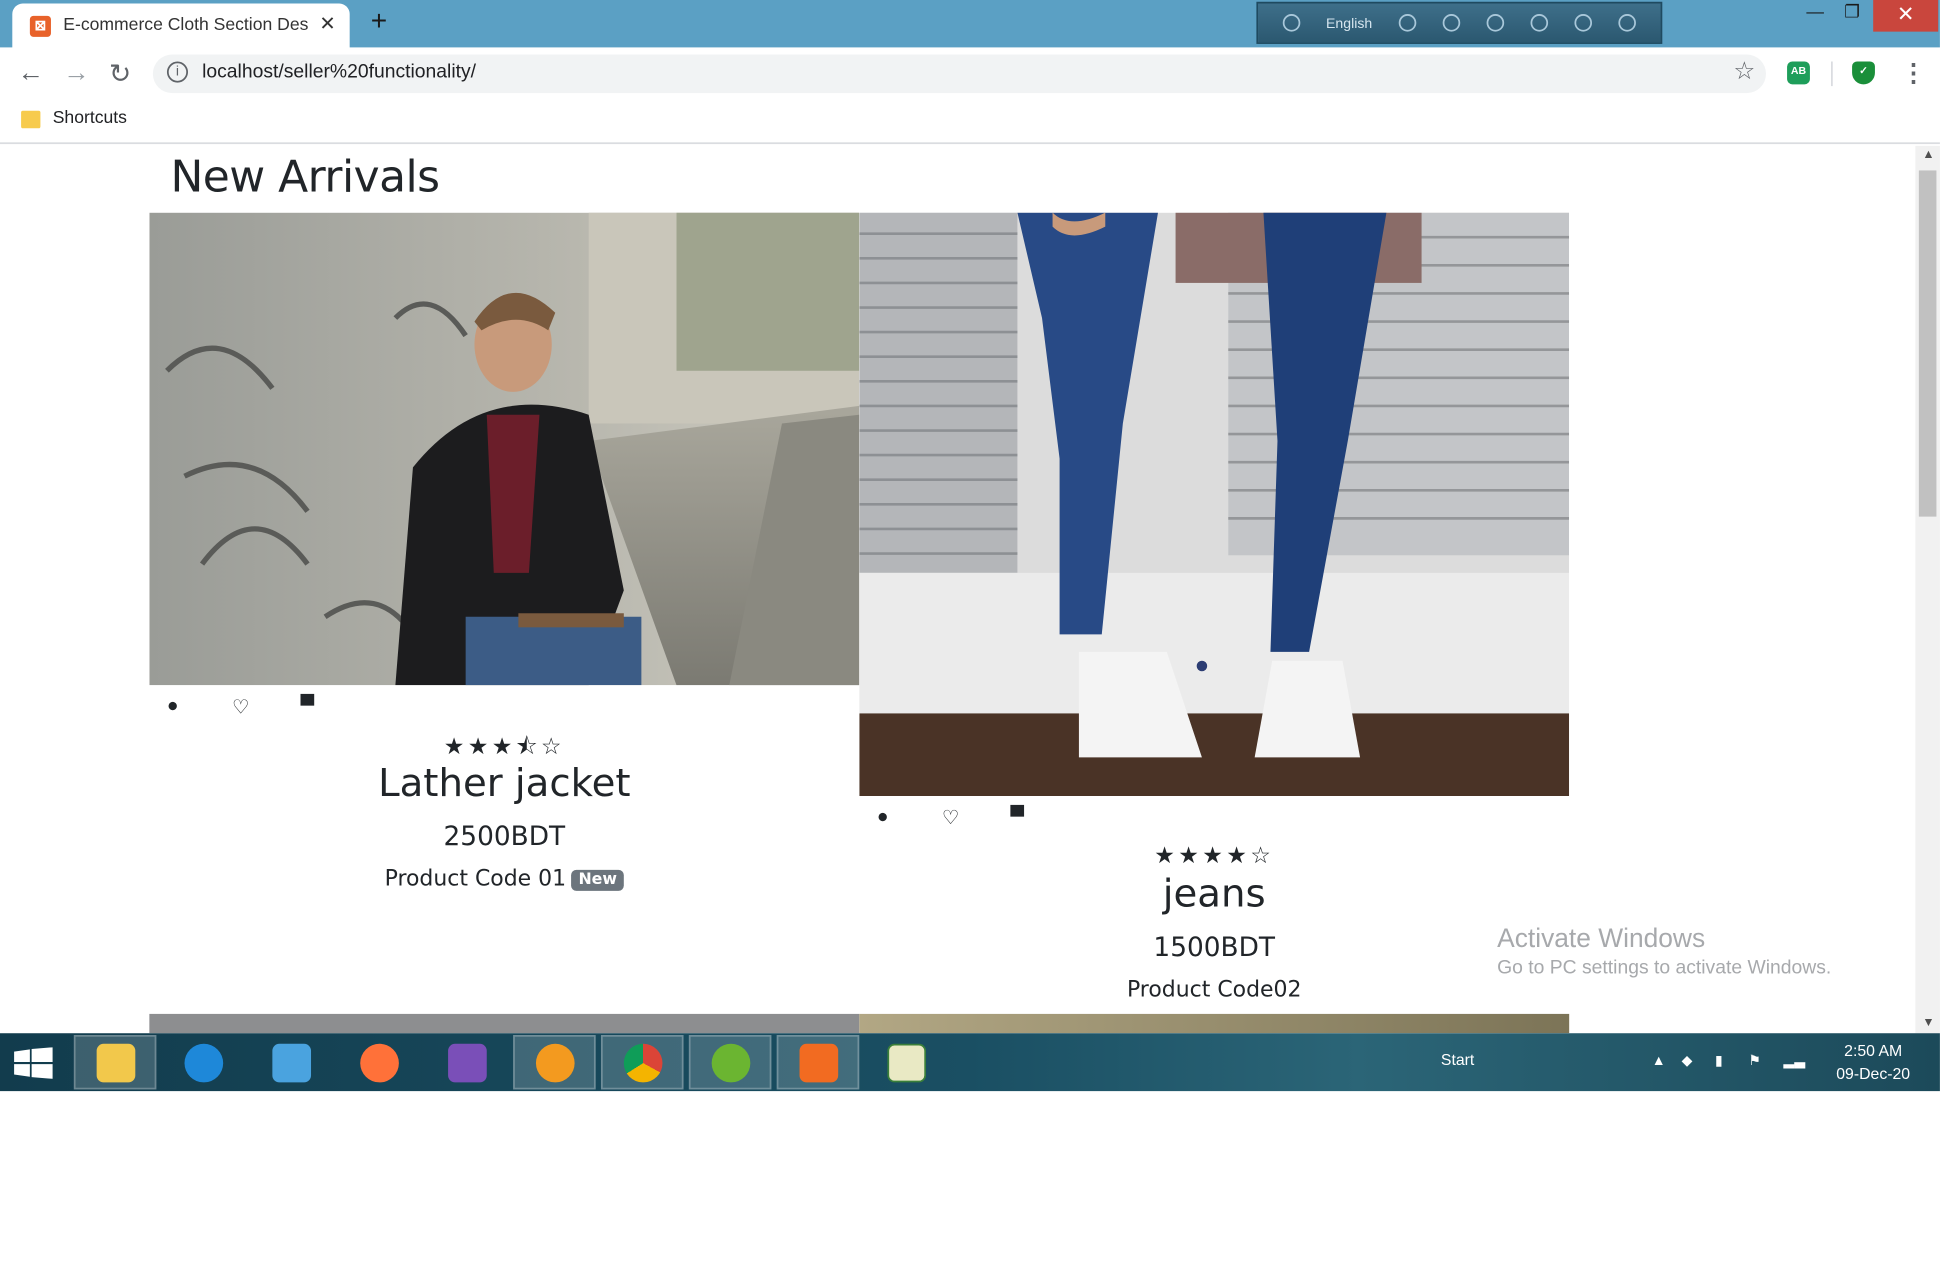 The image size is (1940, 1264). What do you see at coordinates (504, 836) in the screenshot?
I see `product-price: 2500BDT` at bounding box center [504, 836].